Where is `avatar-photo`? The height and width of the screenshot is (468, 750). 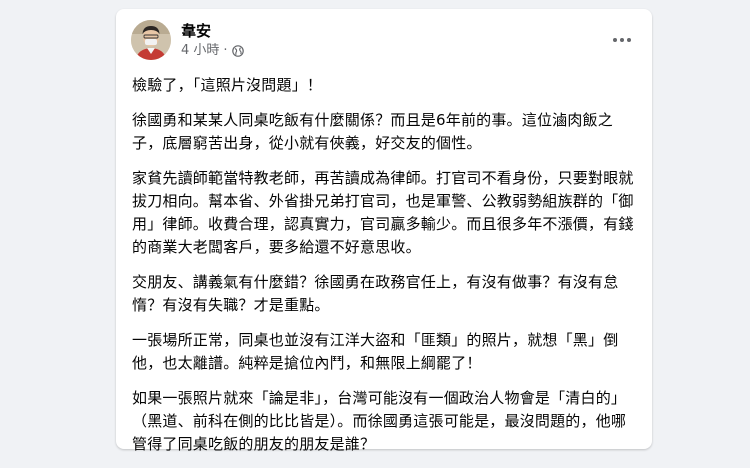
avatar-photo is located at coordinates (151, 40).